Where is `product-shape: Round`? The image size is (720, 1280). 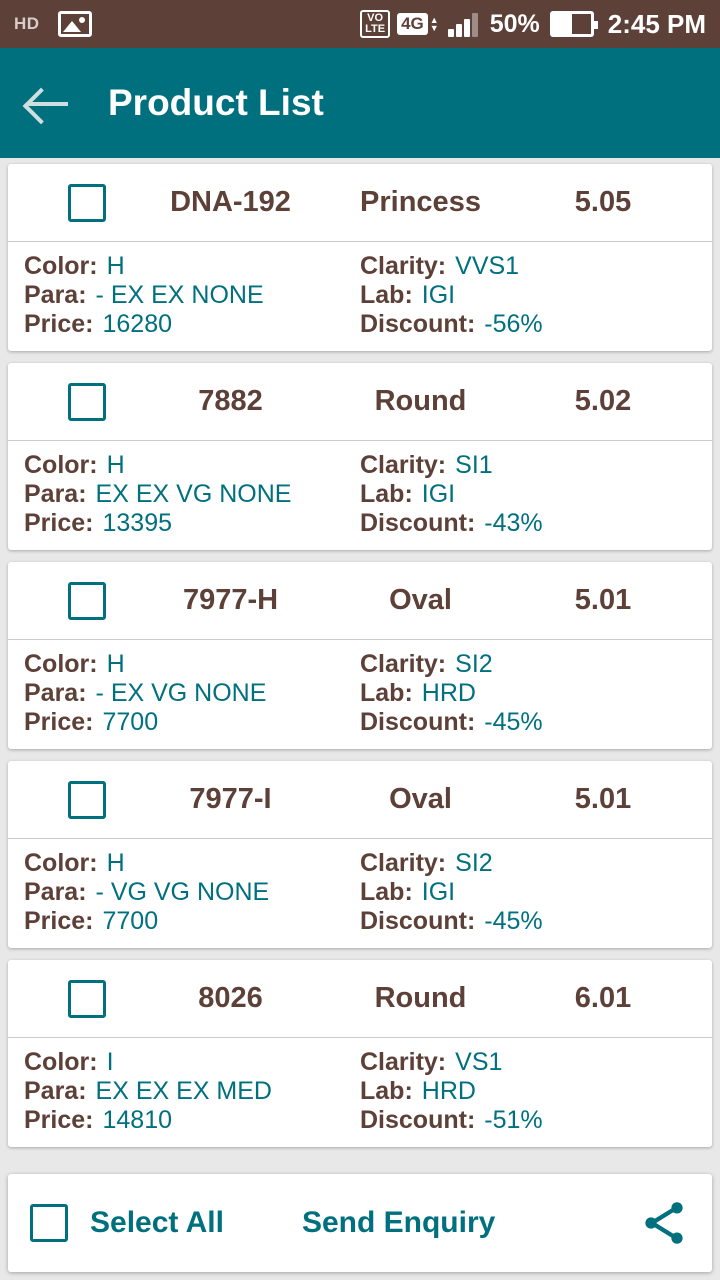 product-shape: Round is located at coordinates (420, 998).